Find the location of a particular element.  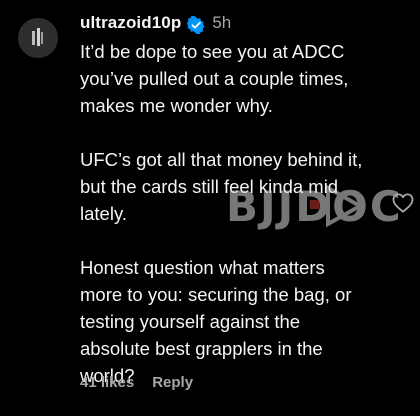

heart-icon is located at coordinates (403, 203).